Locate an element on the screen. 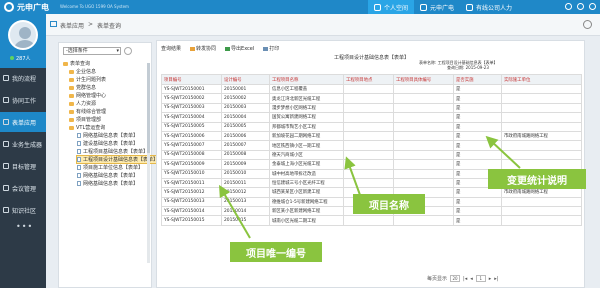 The height and width of the screenshot is (288, 600). callout-change-stats: 变更统计说明 is located at coordinates (537, 179).